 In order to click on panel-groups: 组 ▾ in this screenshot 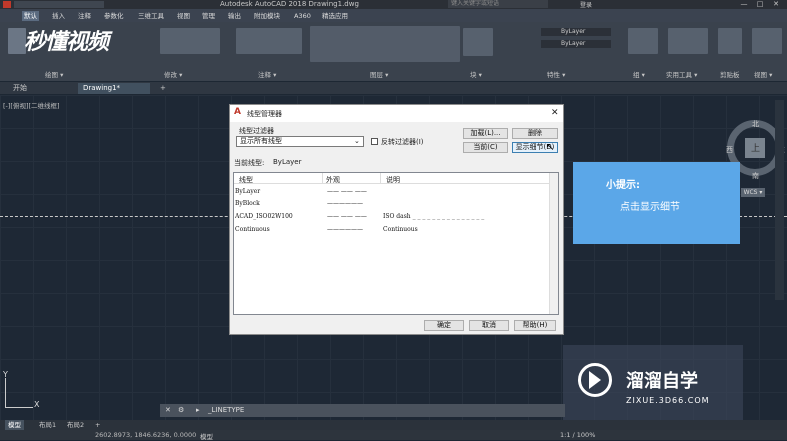, I will do `click(639, 74)`.